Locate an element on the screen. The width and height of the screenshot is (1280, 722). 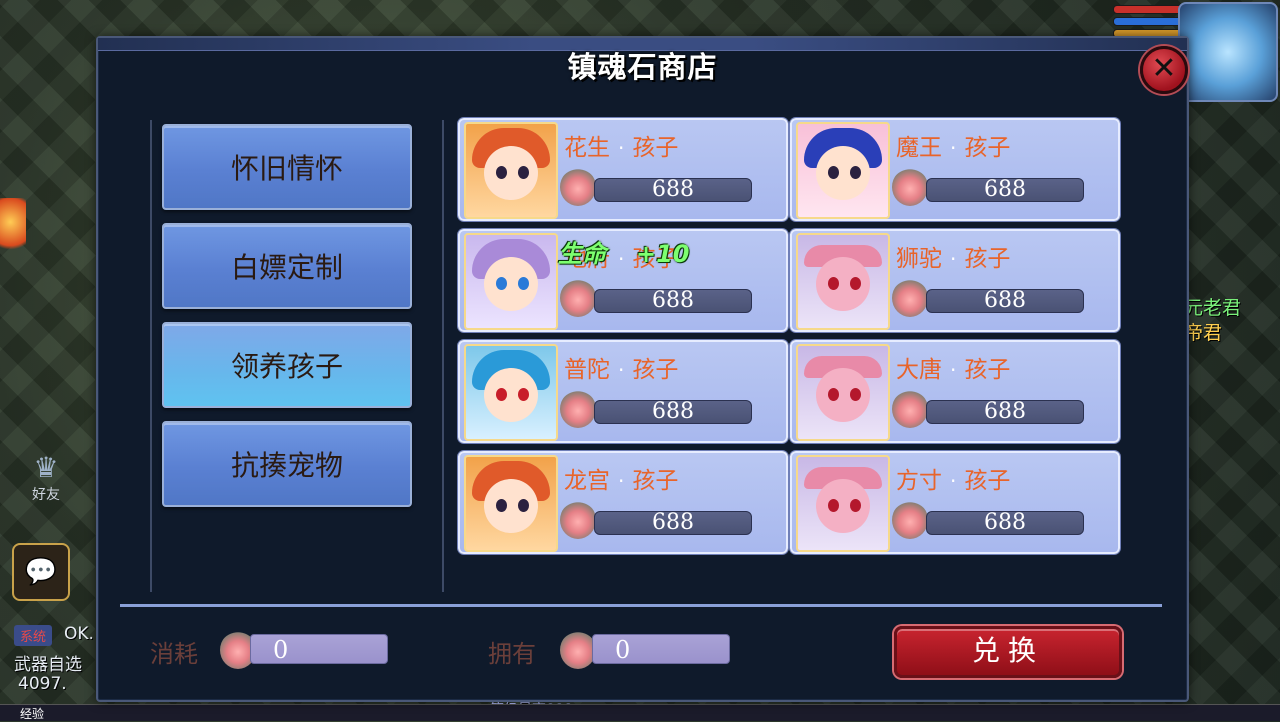
shop-item-card: 普陀 · 孩子 688 is located at coordinates (623, 391).